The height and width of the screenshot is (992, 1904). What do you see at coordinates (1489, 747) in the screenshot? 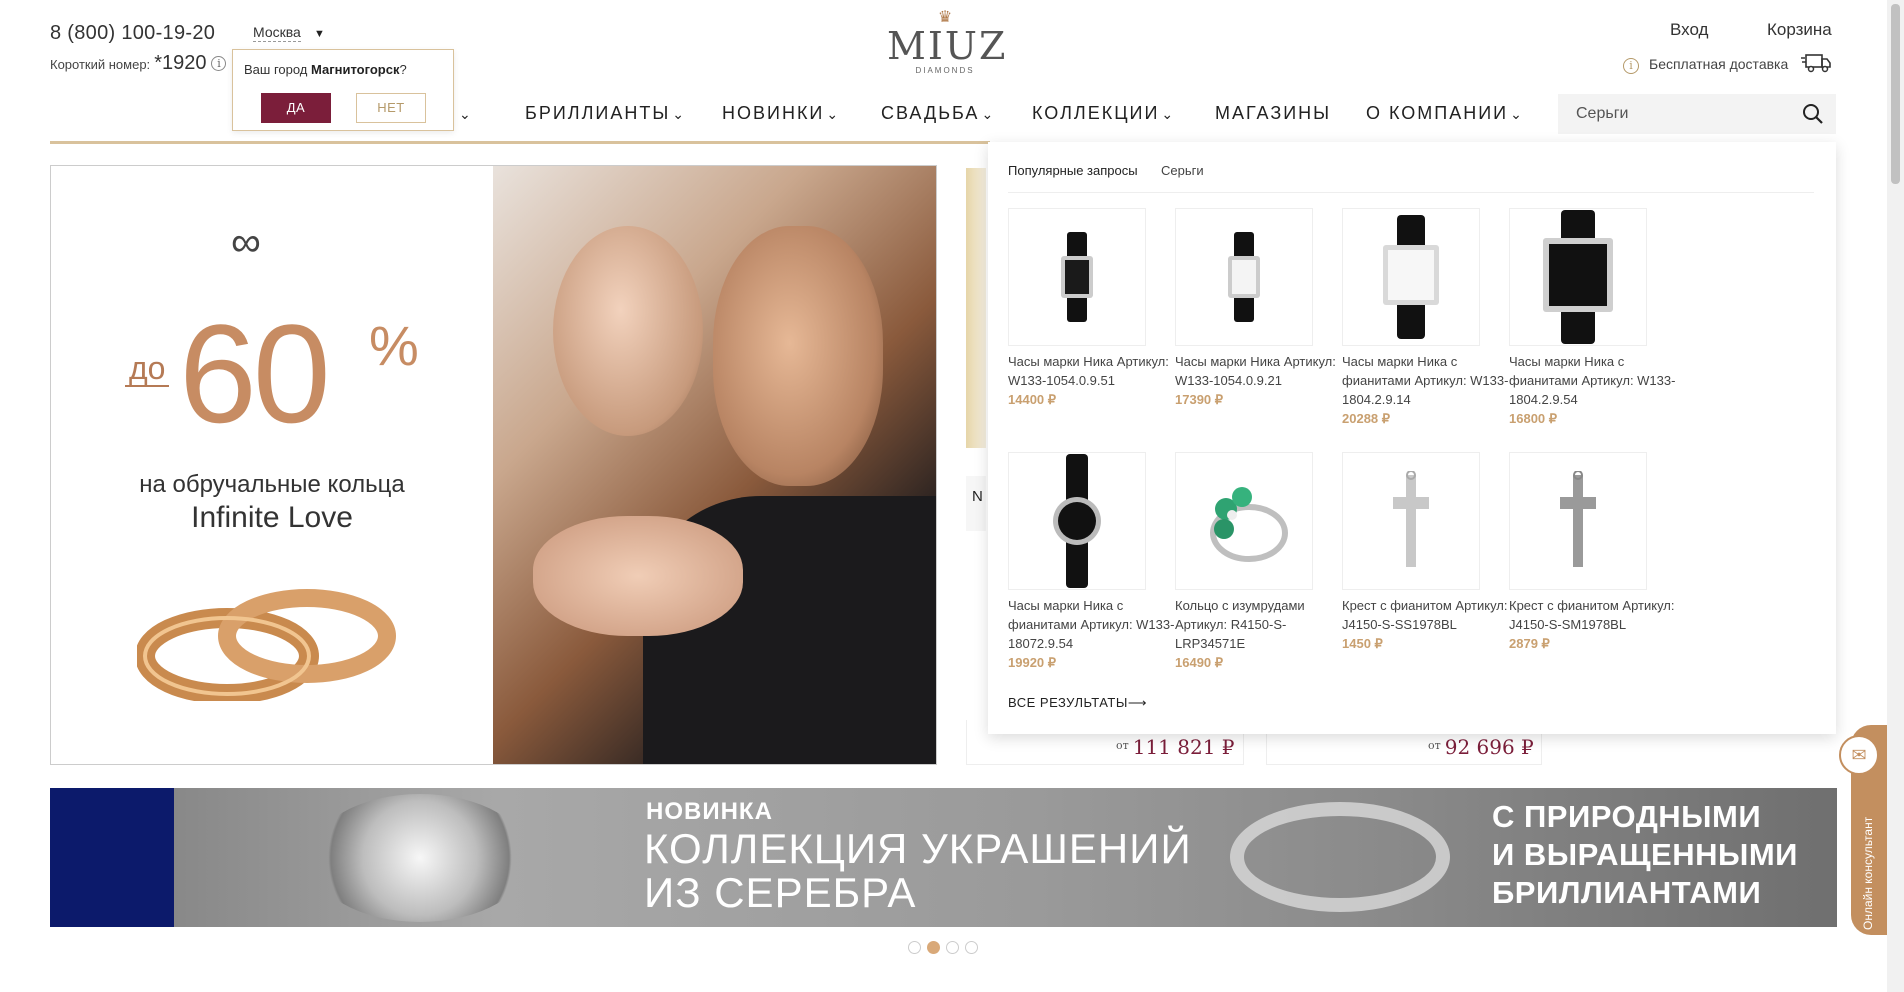
I see `price-value: 92 696 ₽` at bounding box center [1489, 747].